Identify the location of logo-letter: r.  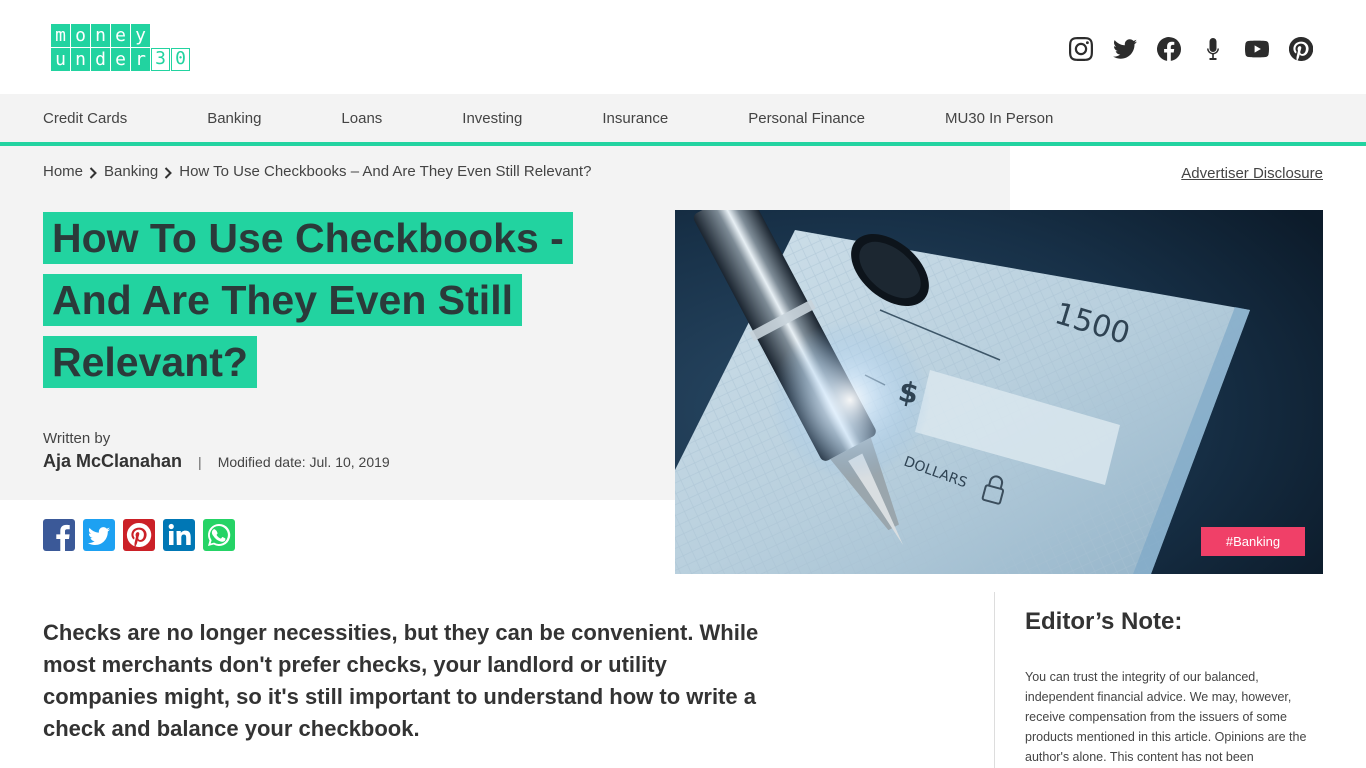
(140, 59).